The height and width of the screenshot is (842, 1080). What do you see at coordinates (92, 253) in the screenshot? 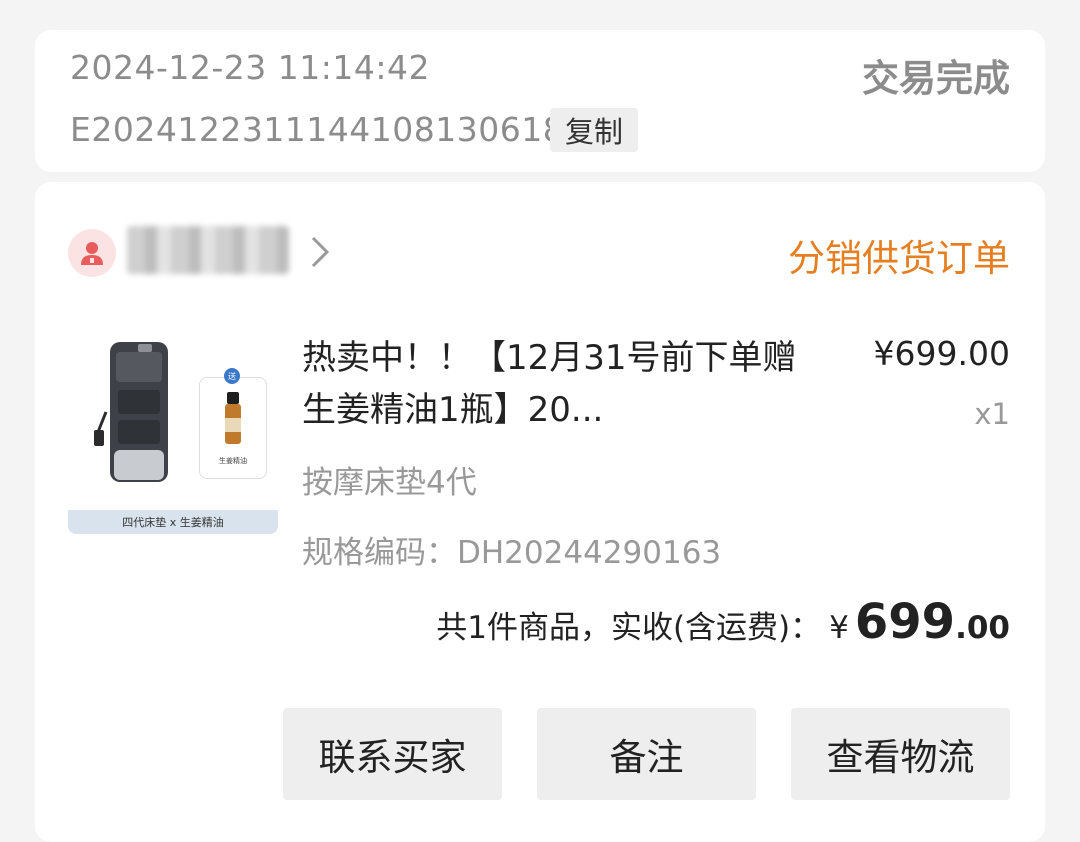
I see `buyer-avatar-icon` at bounding box center [92, 253].